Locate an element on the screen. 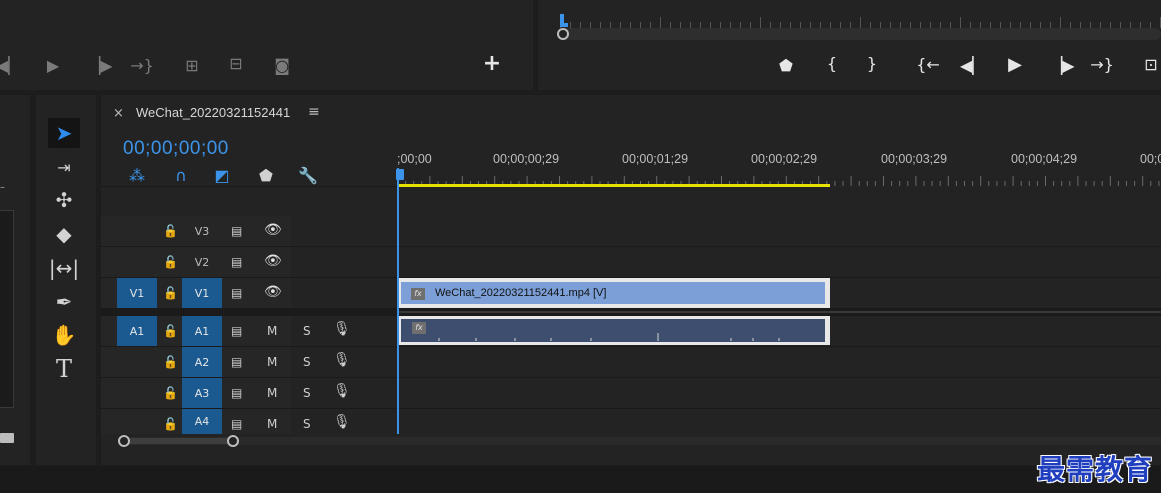 The width and height of the screenshot is (1161, 493). overwrite-icon: ⊟ is located at coordinates (236, 64).